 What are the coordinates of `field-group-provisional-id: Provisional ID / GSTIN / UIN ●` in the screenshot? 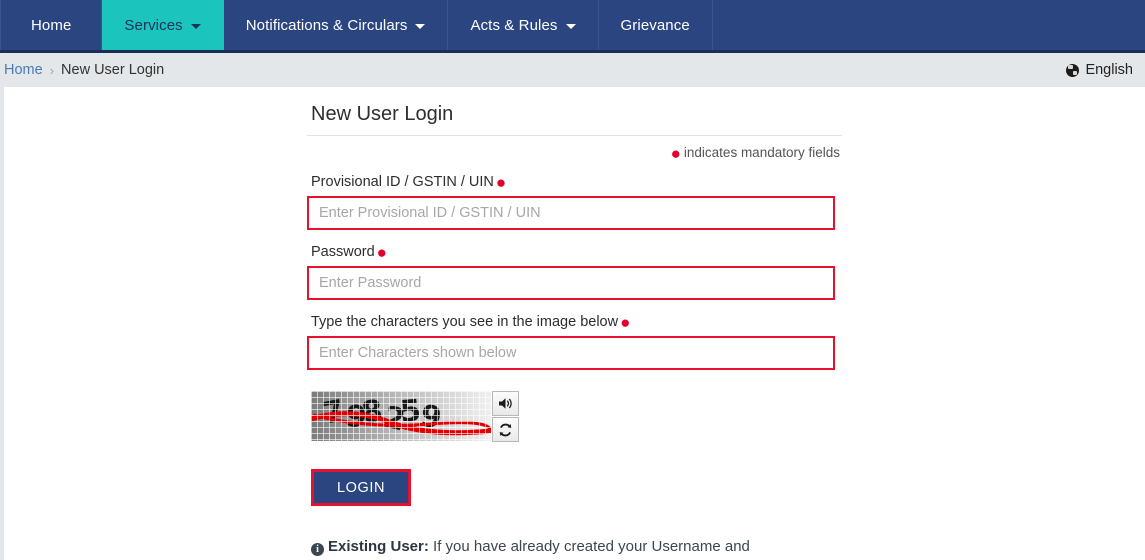 It's located at (574, 195).